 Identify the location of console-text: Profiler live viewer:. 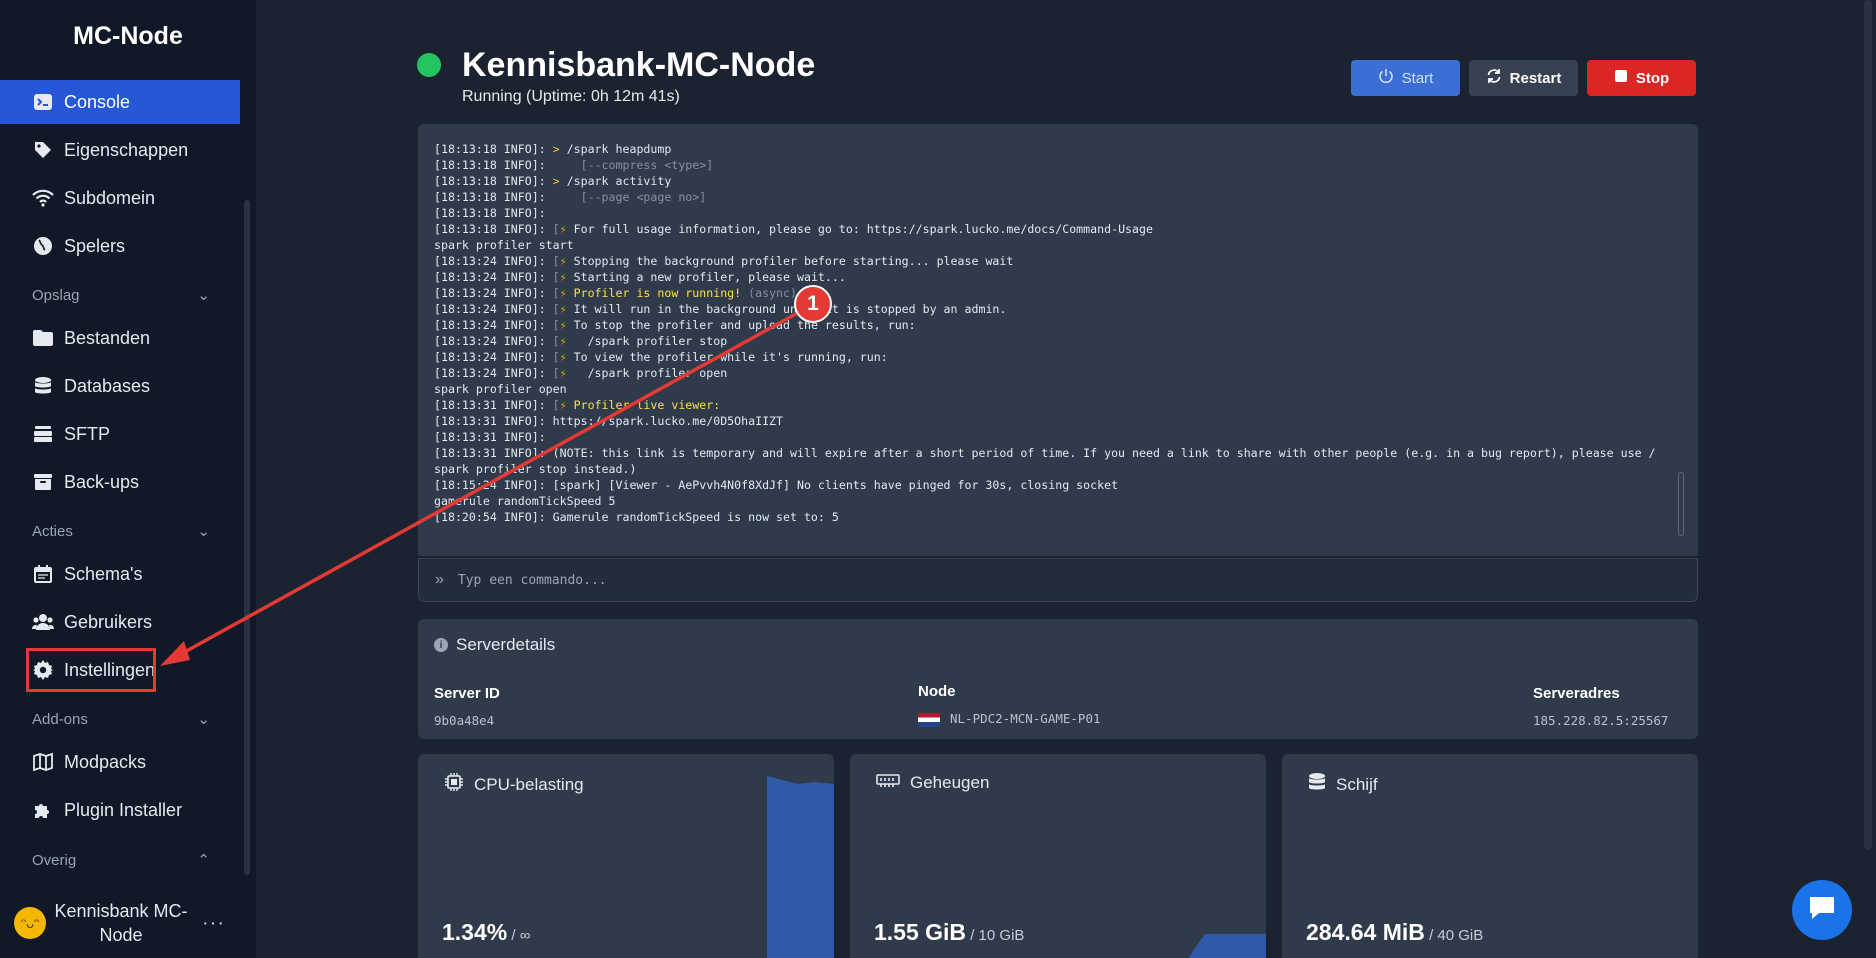
(643, 405).